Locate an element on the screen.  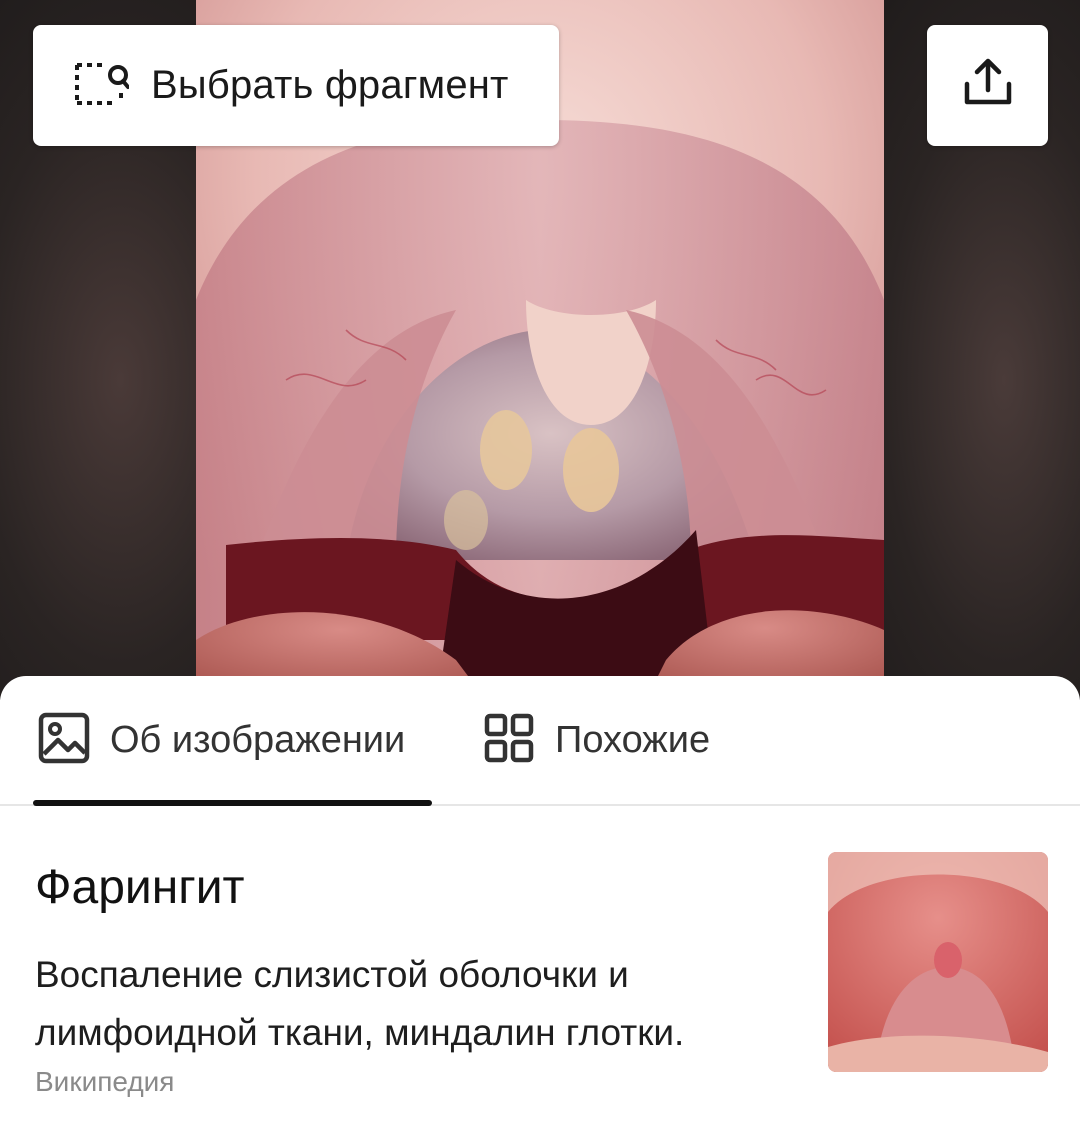
entity-thumbnail is located at coordinates (938, 962).